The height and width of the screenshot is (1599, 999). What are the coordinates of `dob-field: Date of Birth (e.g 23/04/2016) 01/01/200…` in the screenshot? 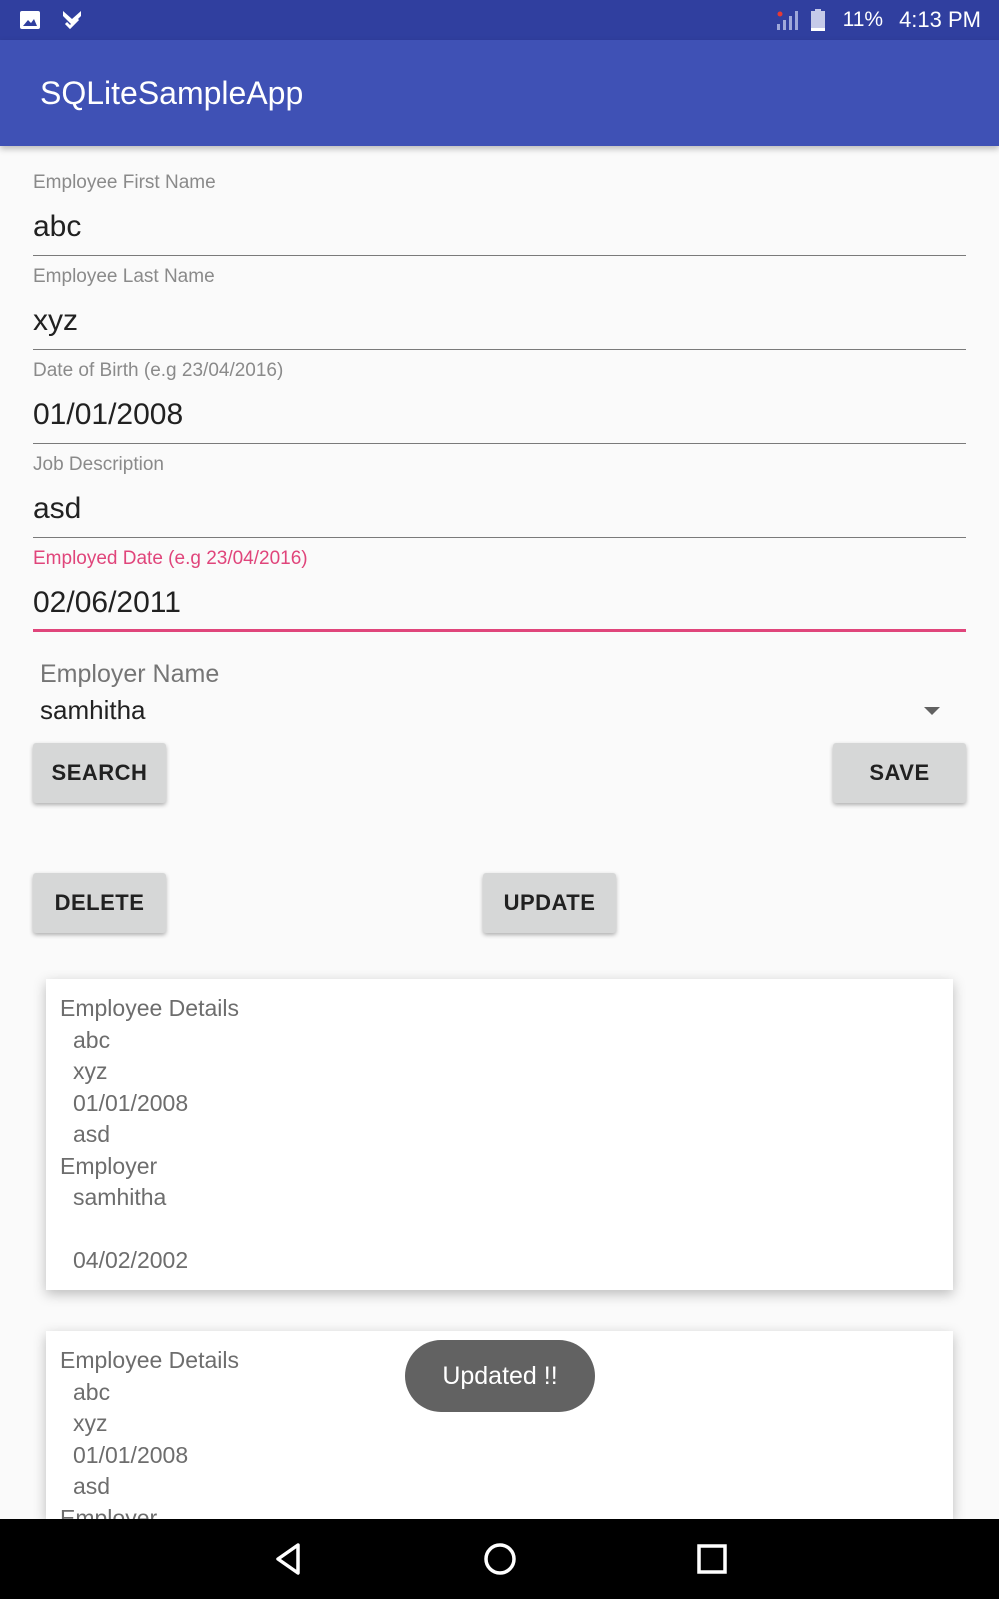 It's located at (499, 402).